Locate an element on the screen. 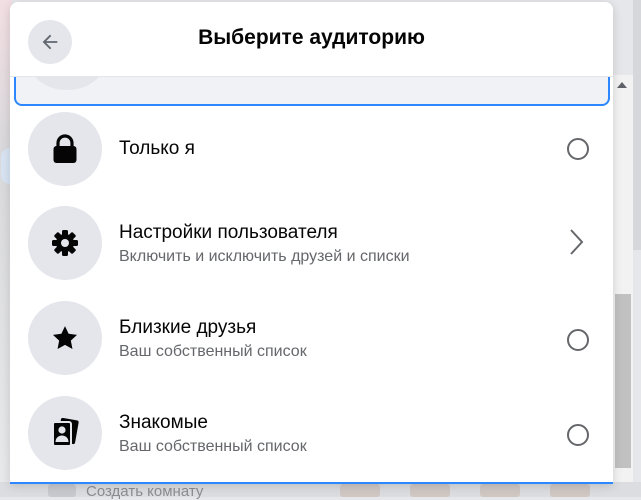  option-title: Настройки пользователя is located at coordinates (228, 232).